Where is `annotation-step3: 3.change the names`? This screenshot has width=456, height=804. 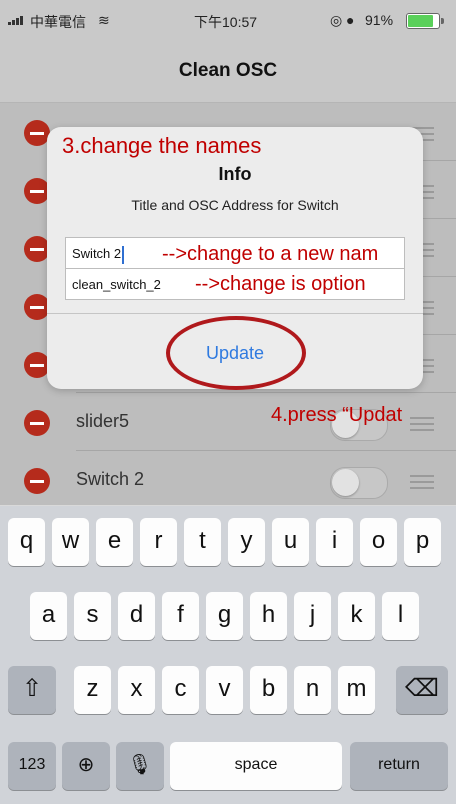 annotation-step3: 3.change the names is located at coordinates (162, 145).